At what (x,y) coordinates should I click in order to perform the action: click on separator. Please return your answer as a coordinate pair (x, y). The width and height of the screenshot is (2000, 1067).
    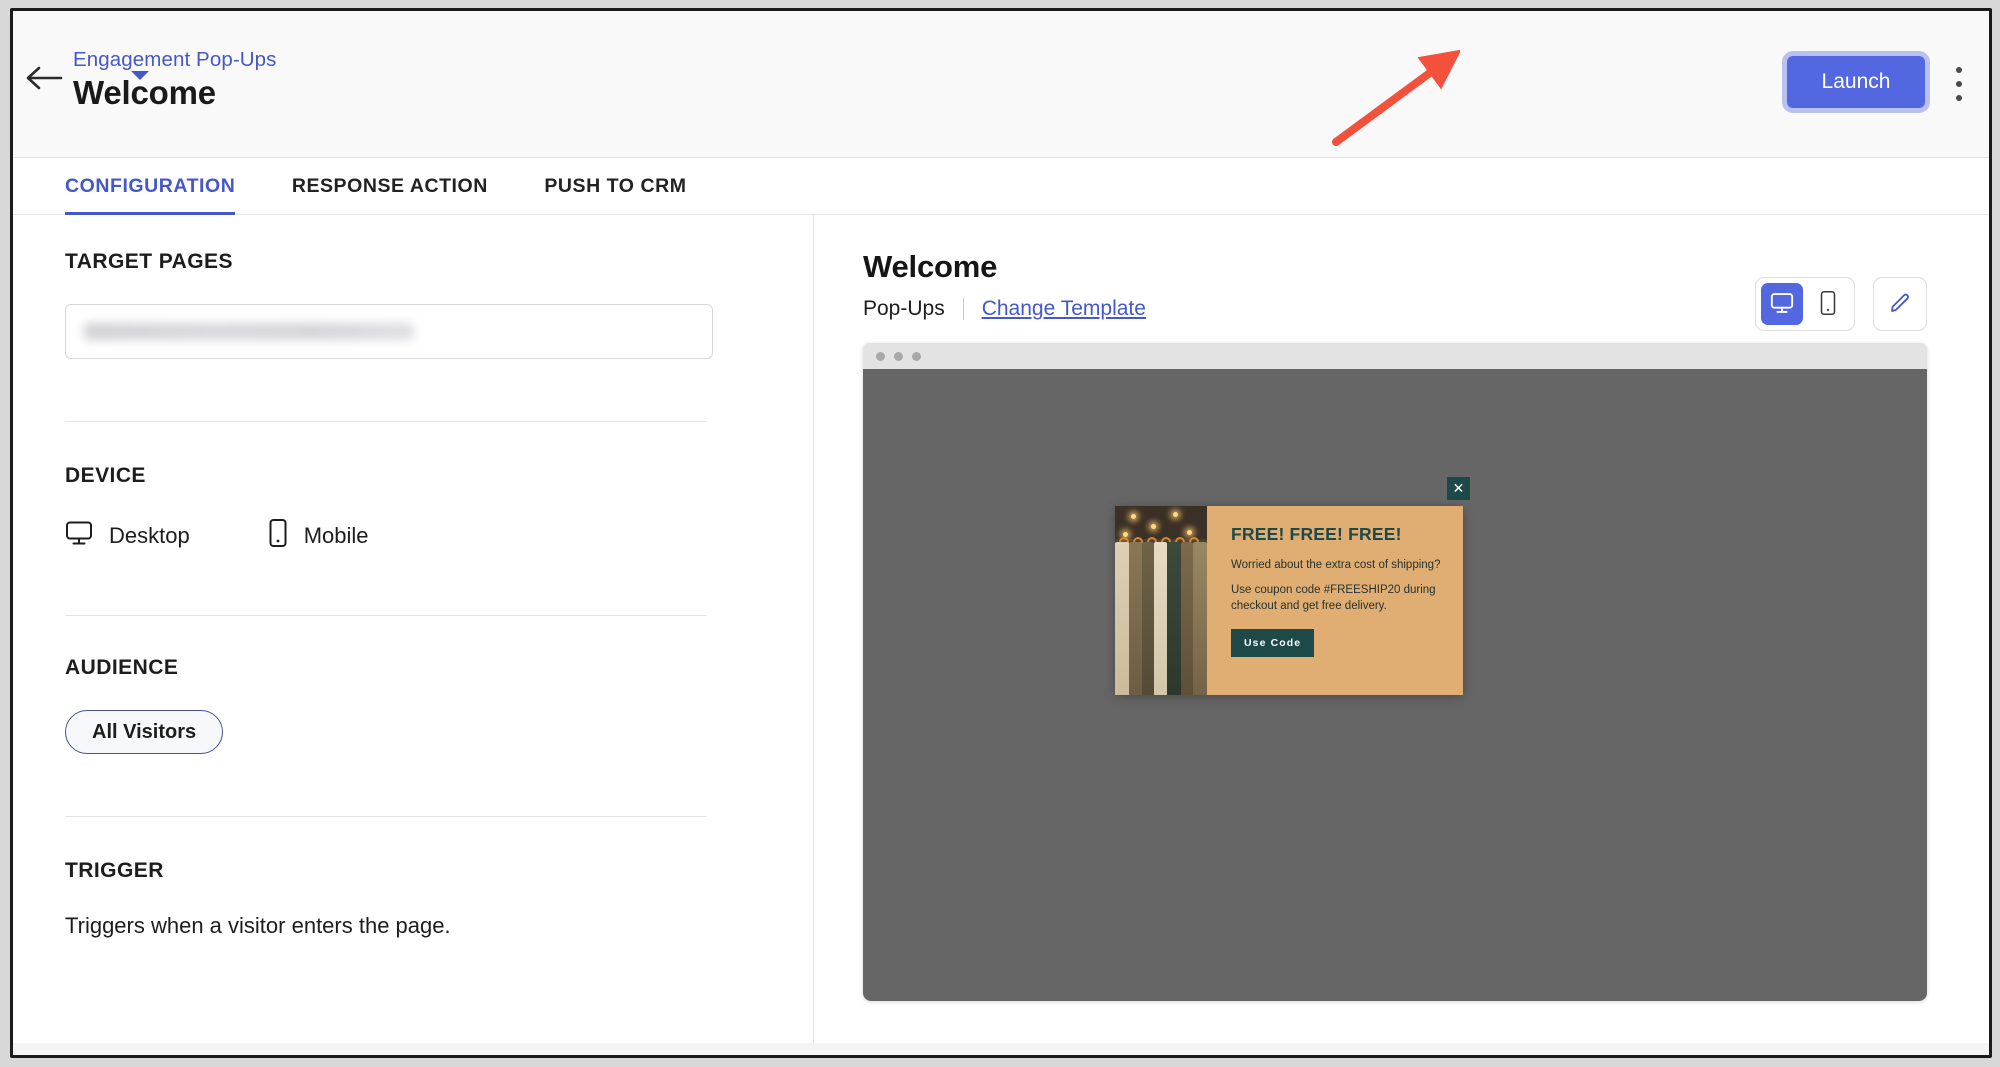
    Looking at the image, I should click on (963, 309).